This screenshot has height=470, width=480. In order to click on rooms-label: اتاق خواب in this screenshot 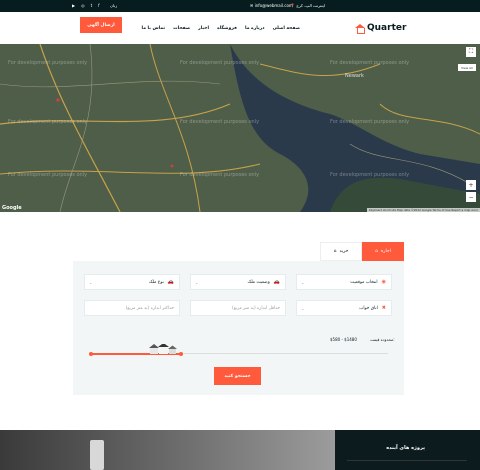, I will do `click(368, 308)`.